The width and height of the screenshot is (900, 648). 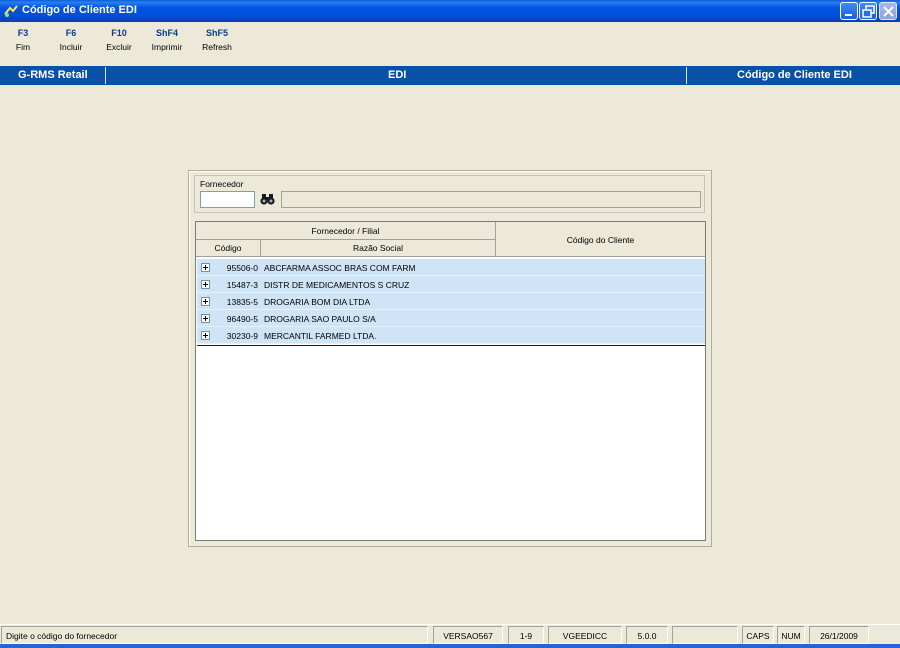 What do you see at coordinates (526, 635) in the screenshot?
I see `status-page: 1-9` at bounding box center [526, 635].